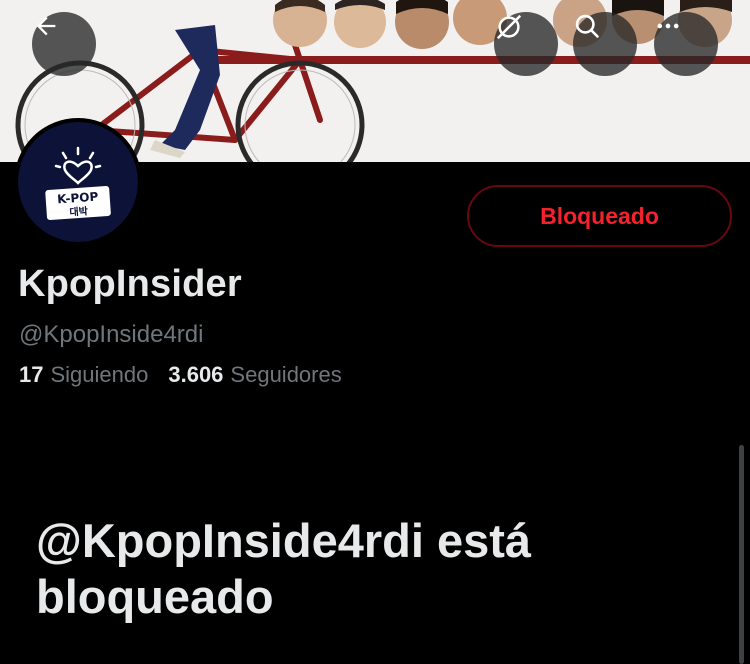 The width and height of the screenshot is (750, 664). I want to click on following-link: 17 Siguiendo, so click(83, 375).